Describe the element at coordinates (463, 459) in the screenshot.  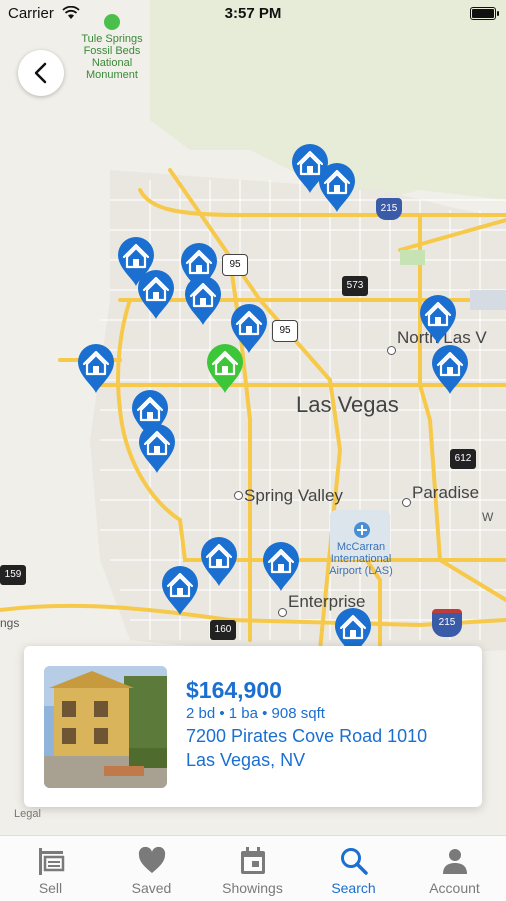
I see `state-route-shield: 612` at that location.